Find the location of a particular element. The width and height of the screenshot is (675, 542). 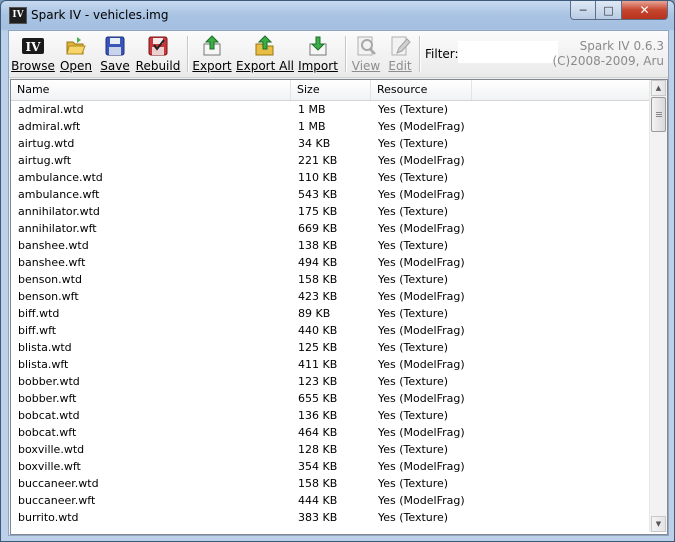

save-button: Save is located at coordinates (115, 54).